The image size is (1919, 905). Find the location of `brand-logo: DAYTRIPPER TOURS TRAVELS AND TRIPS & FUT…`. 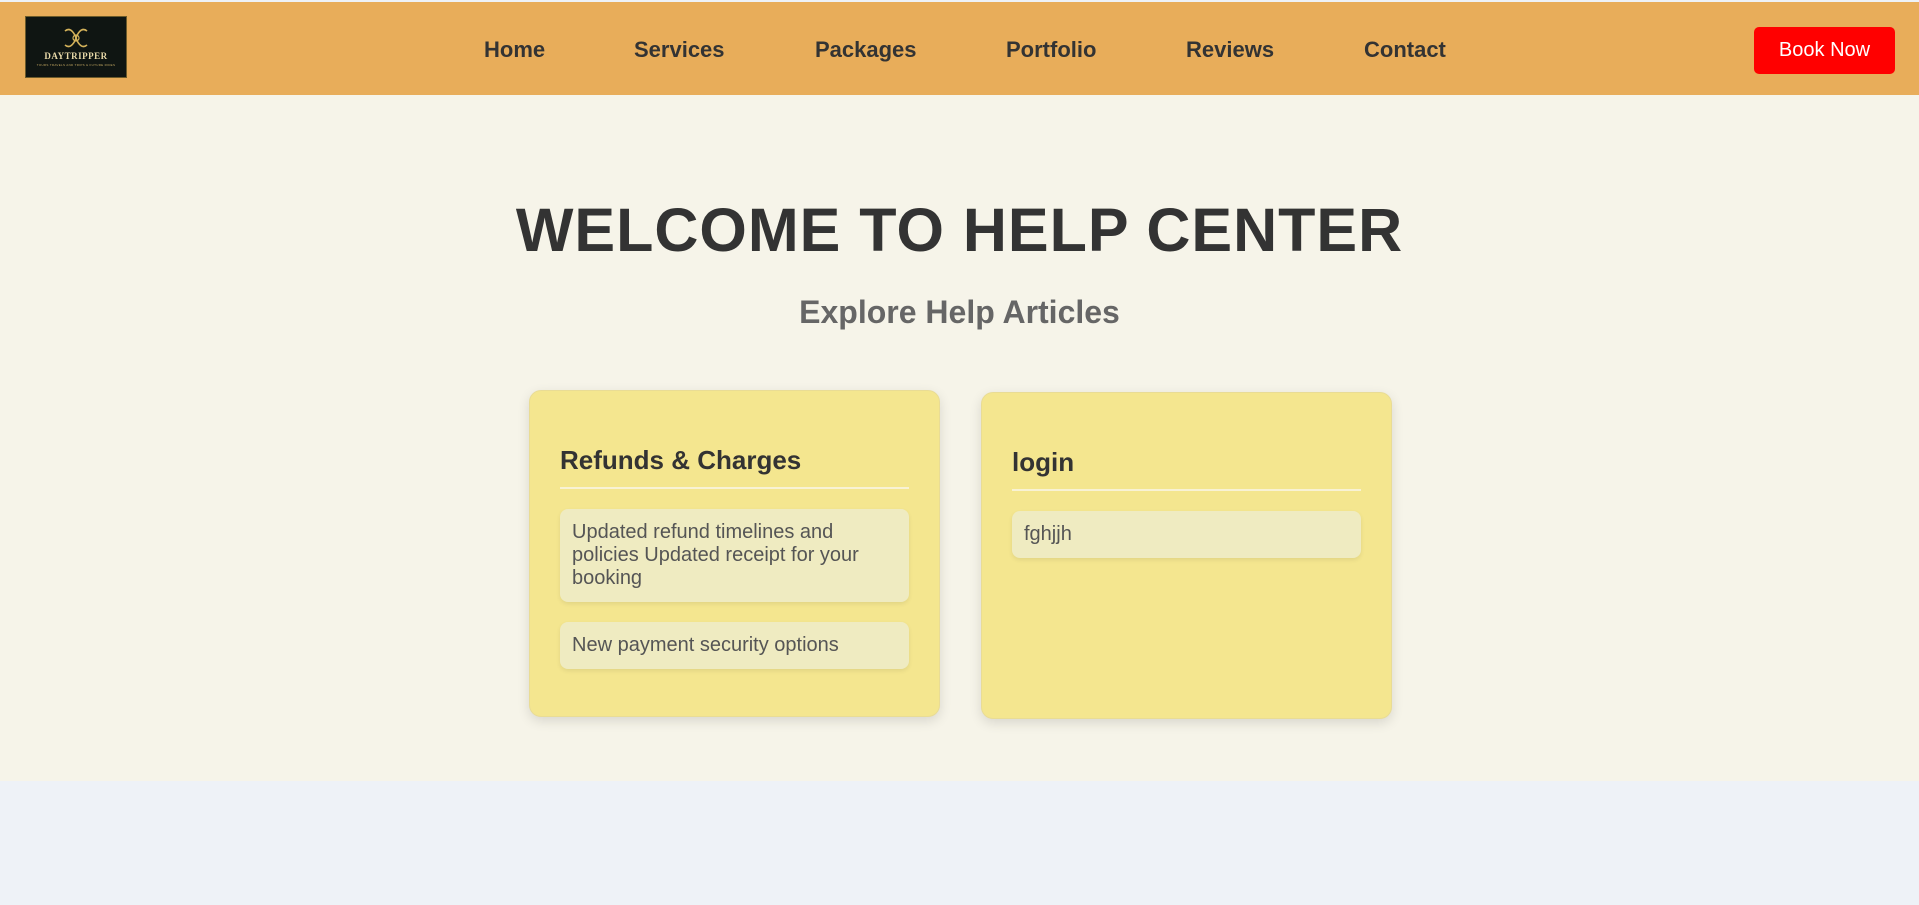

brand-logo: DAYTRIPPER TOURS TRAVELS AND TRIPS & FUT… is located at coordinates (76, 47).